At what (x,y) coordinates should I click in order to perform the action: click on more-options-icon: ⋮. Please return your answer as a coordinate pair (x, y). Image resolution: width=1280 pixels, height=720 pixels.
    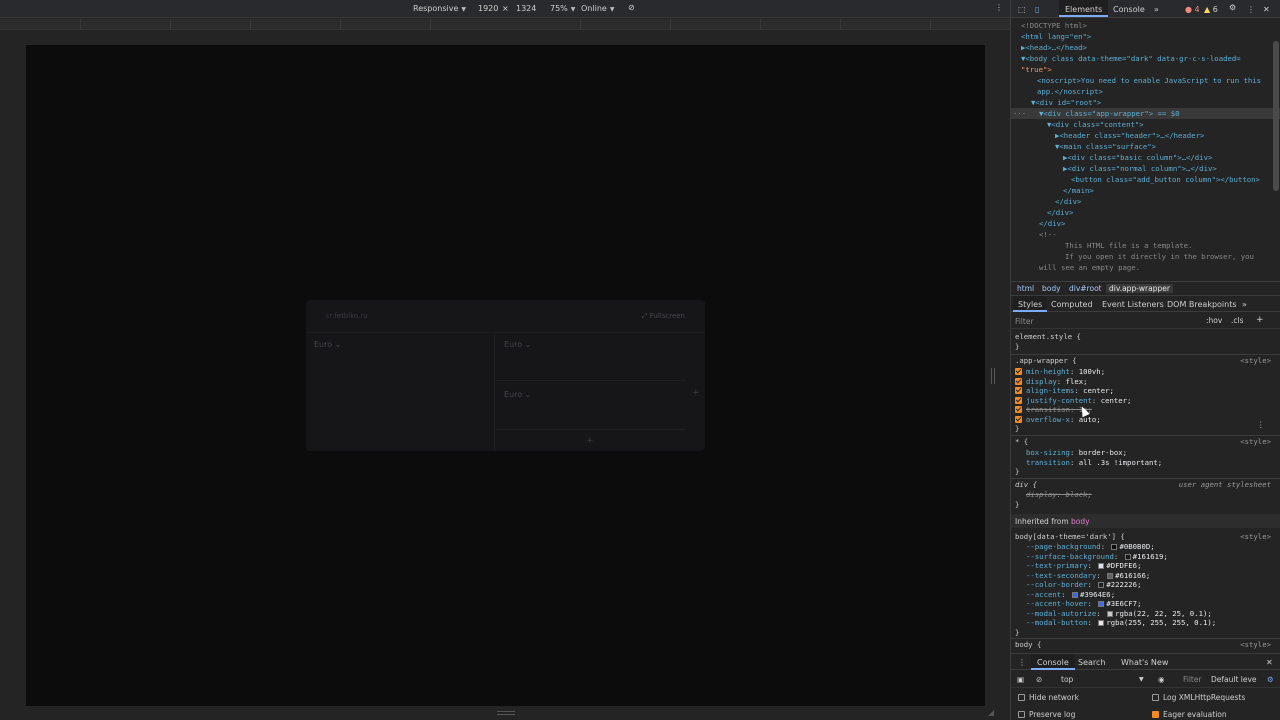
    Looking at the image, I should click on (999, 7).